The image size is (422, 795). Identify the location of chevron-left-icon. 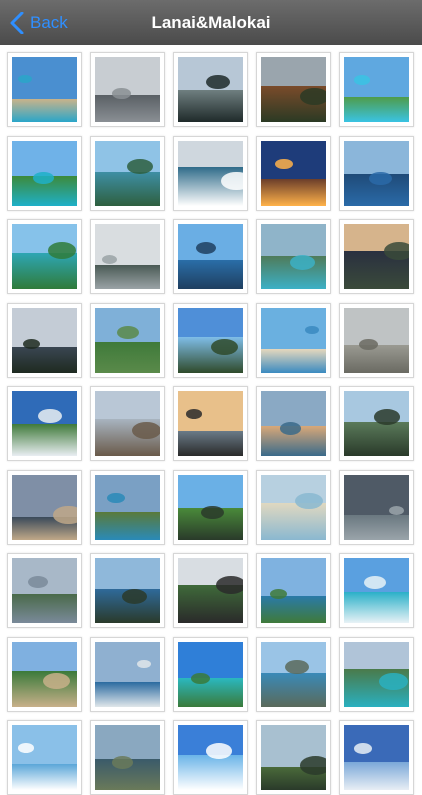
(17, 22).